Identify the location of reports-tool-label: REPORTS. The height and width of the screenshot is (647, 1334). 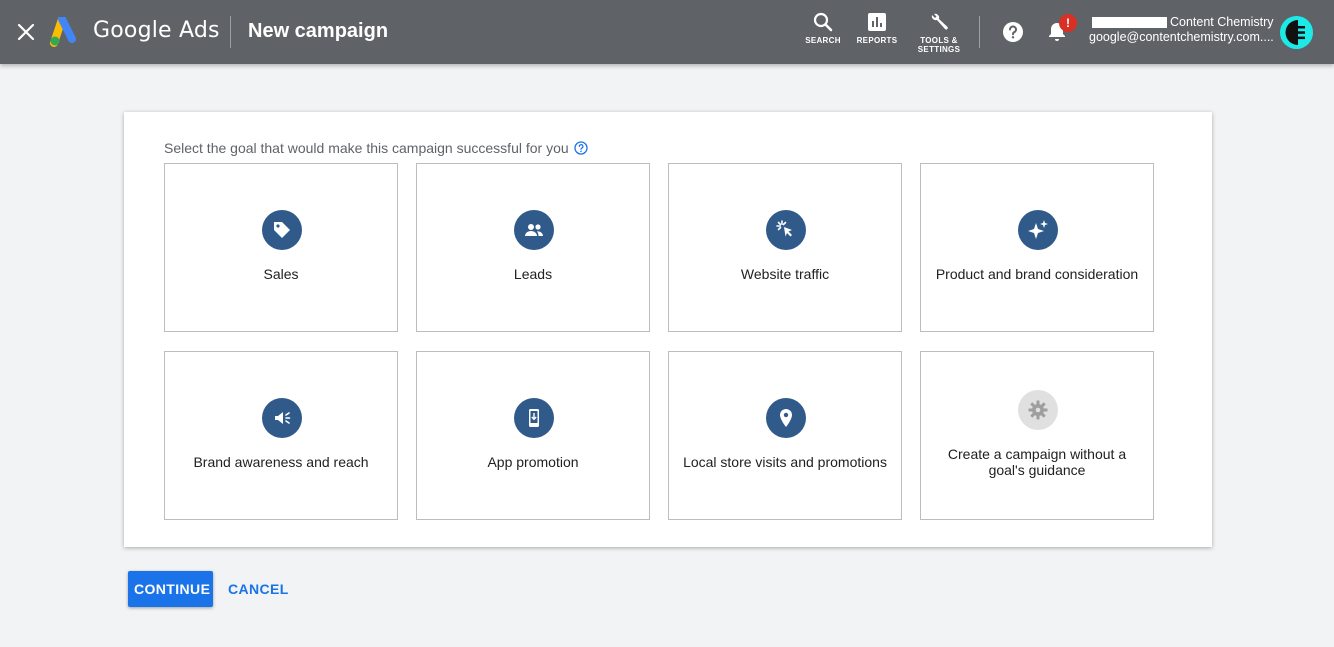
(877, 40).